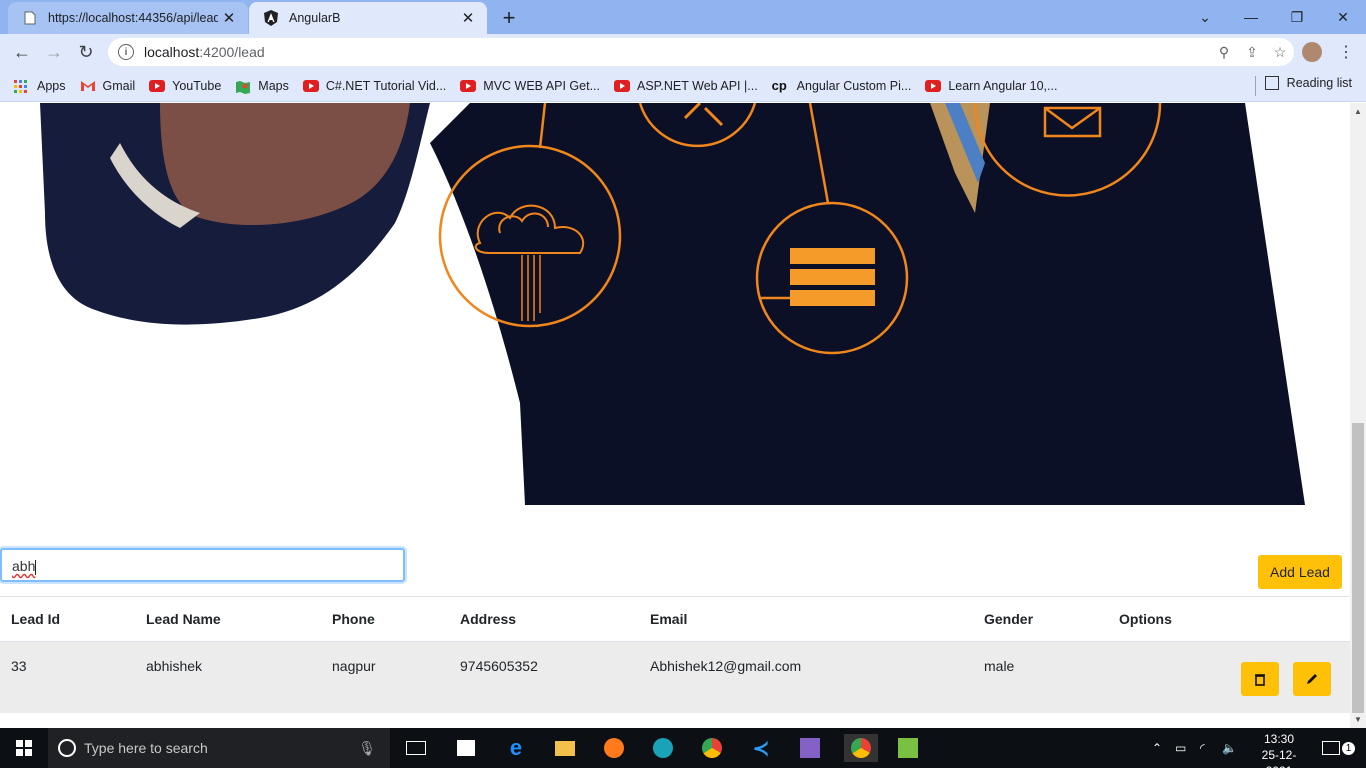 Image resolution: width=1366 pixels, height=779 pixels. Describe the element at coordinates (1224, 52) in the screenshot. I see `zoom-icon: ⚲` at that location.